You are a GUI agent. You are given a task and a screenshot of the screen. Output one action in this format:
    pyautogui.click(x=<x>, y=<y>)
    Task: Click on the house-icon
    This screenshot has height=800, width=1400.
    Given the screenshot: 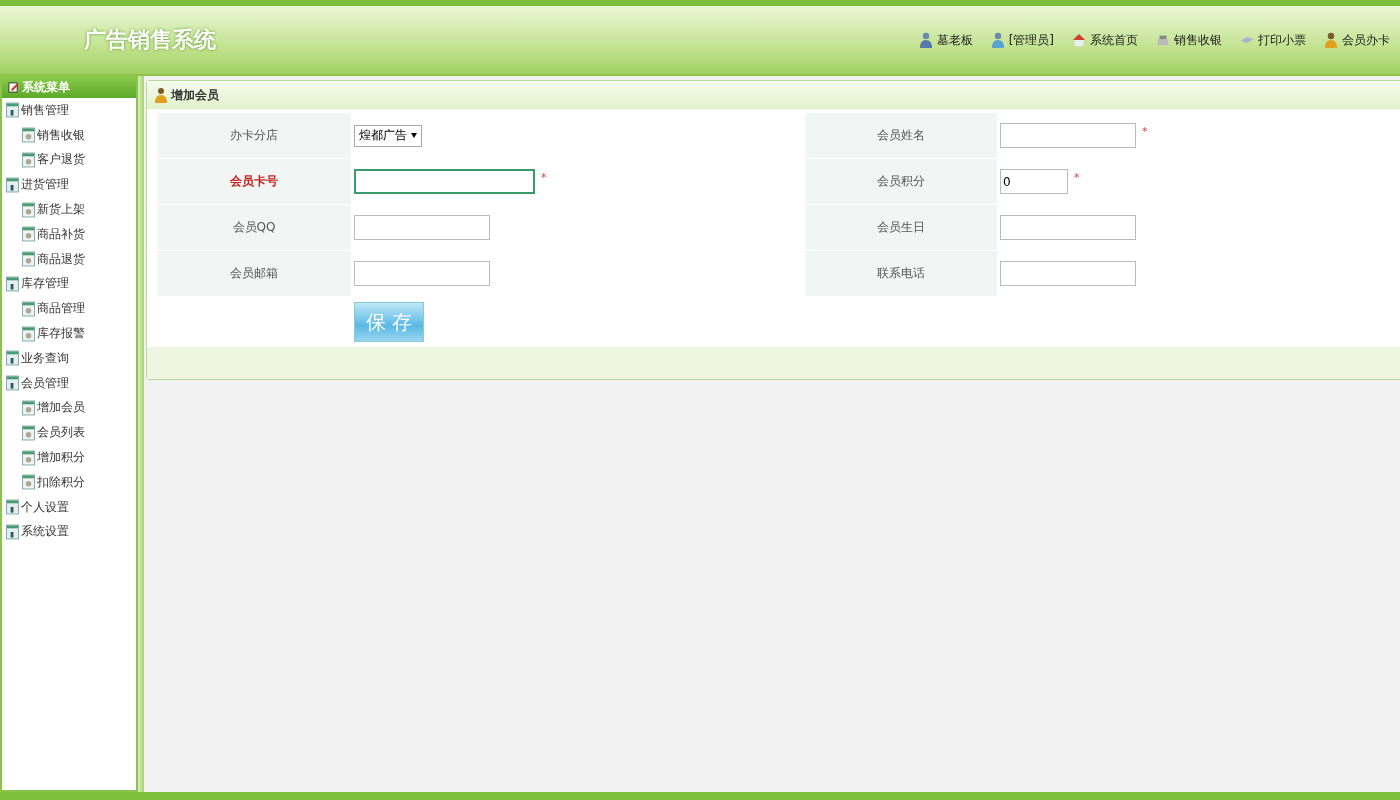 What is the action you would take?
    pyautogui.click(x=1079, y=40)
    